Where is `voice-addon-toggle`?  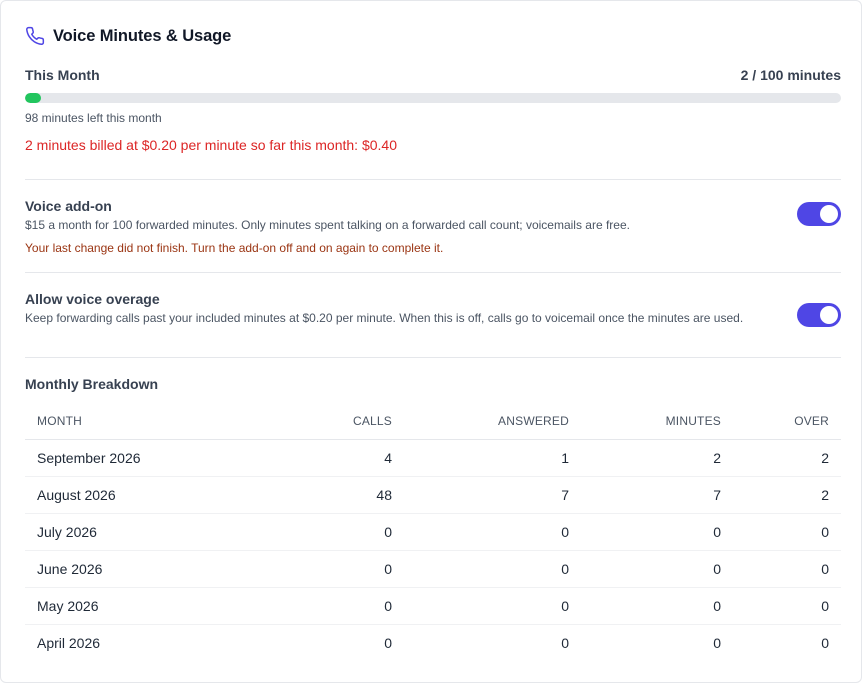
voice-addon-toggle is located at coordinates (819, 214).